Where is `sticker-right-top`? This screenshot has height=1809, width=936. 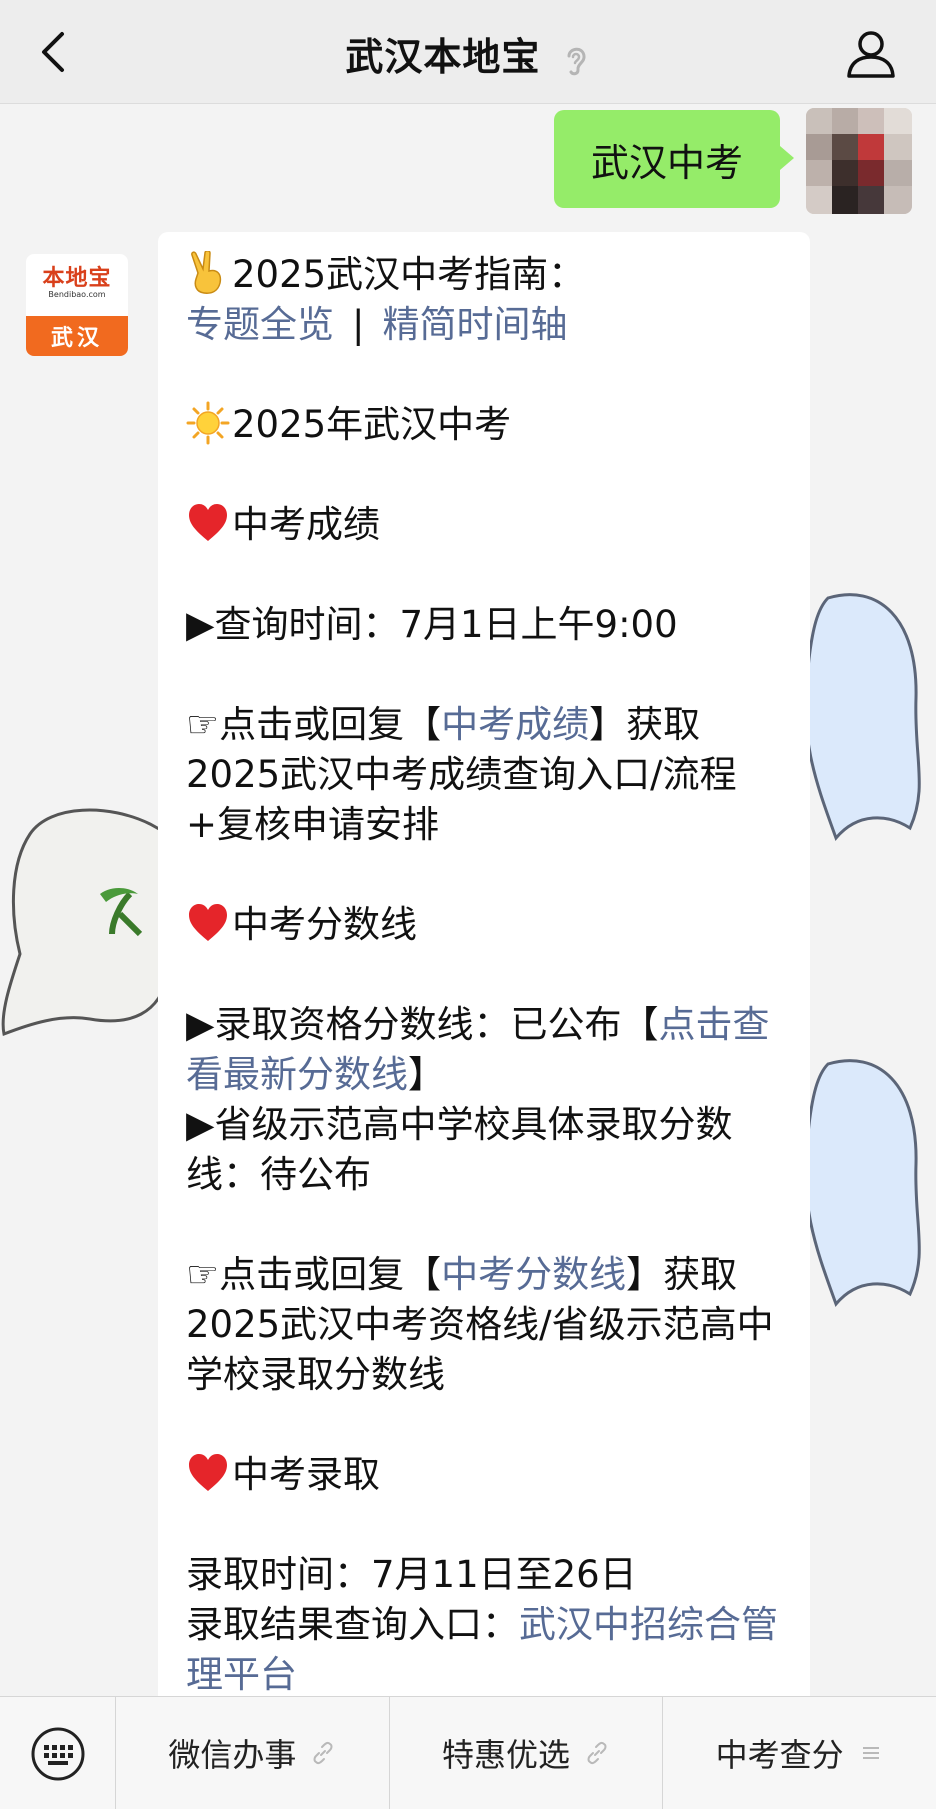
sticker-right-top is located at coordinates (862, 717).